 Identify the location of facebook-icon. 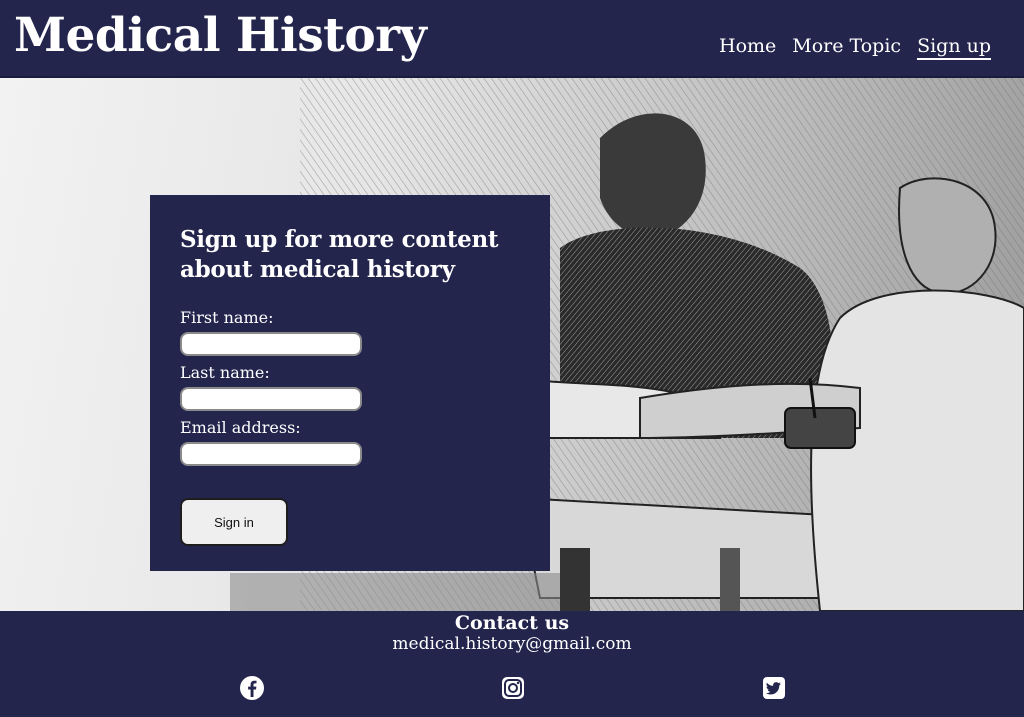
(252, 688).